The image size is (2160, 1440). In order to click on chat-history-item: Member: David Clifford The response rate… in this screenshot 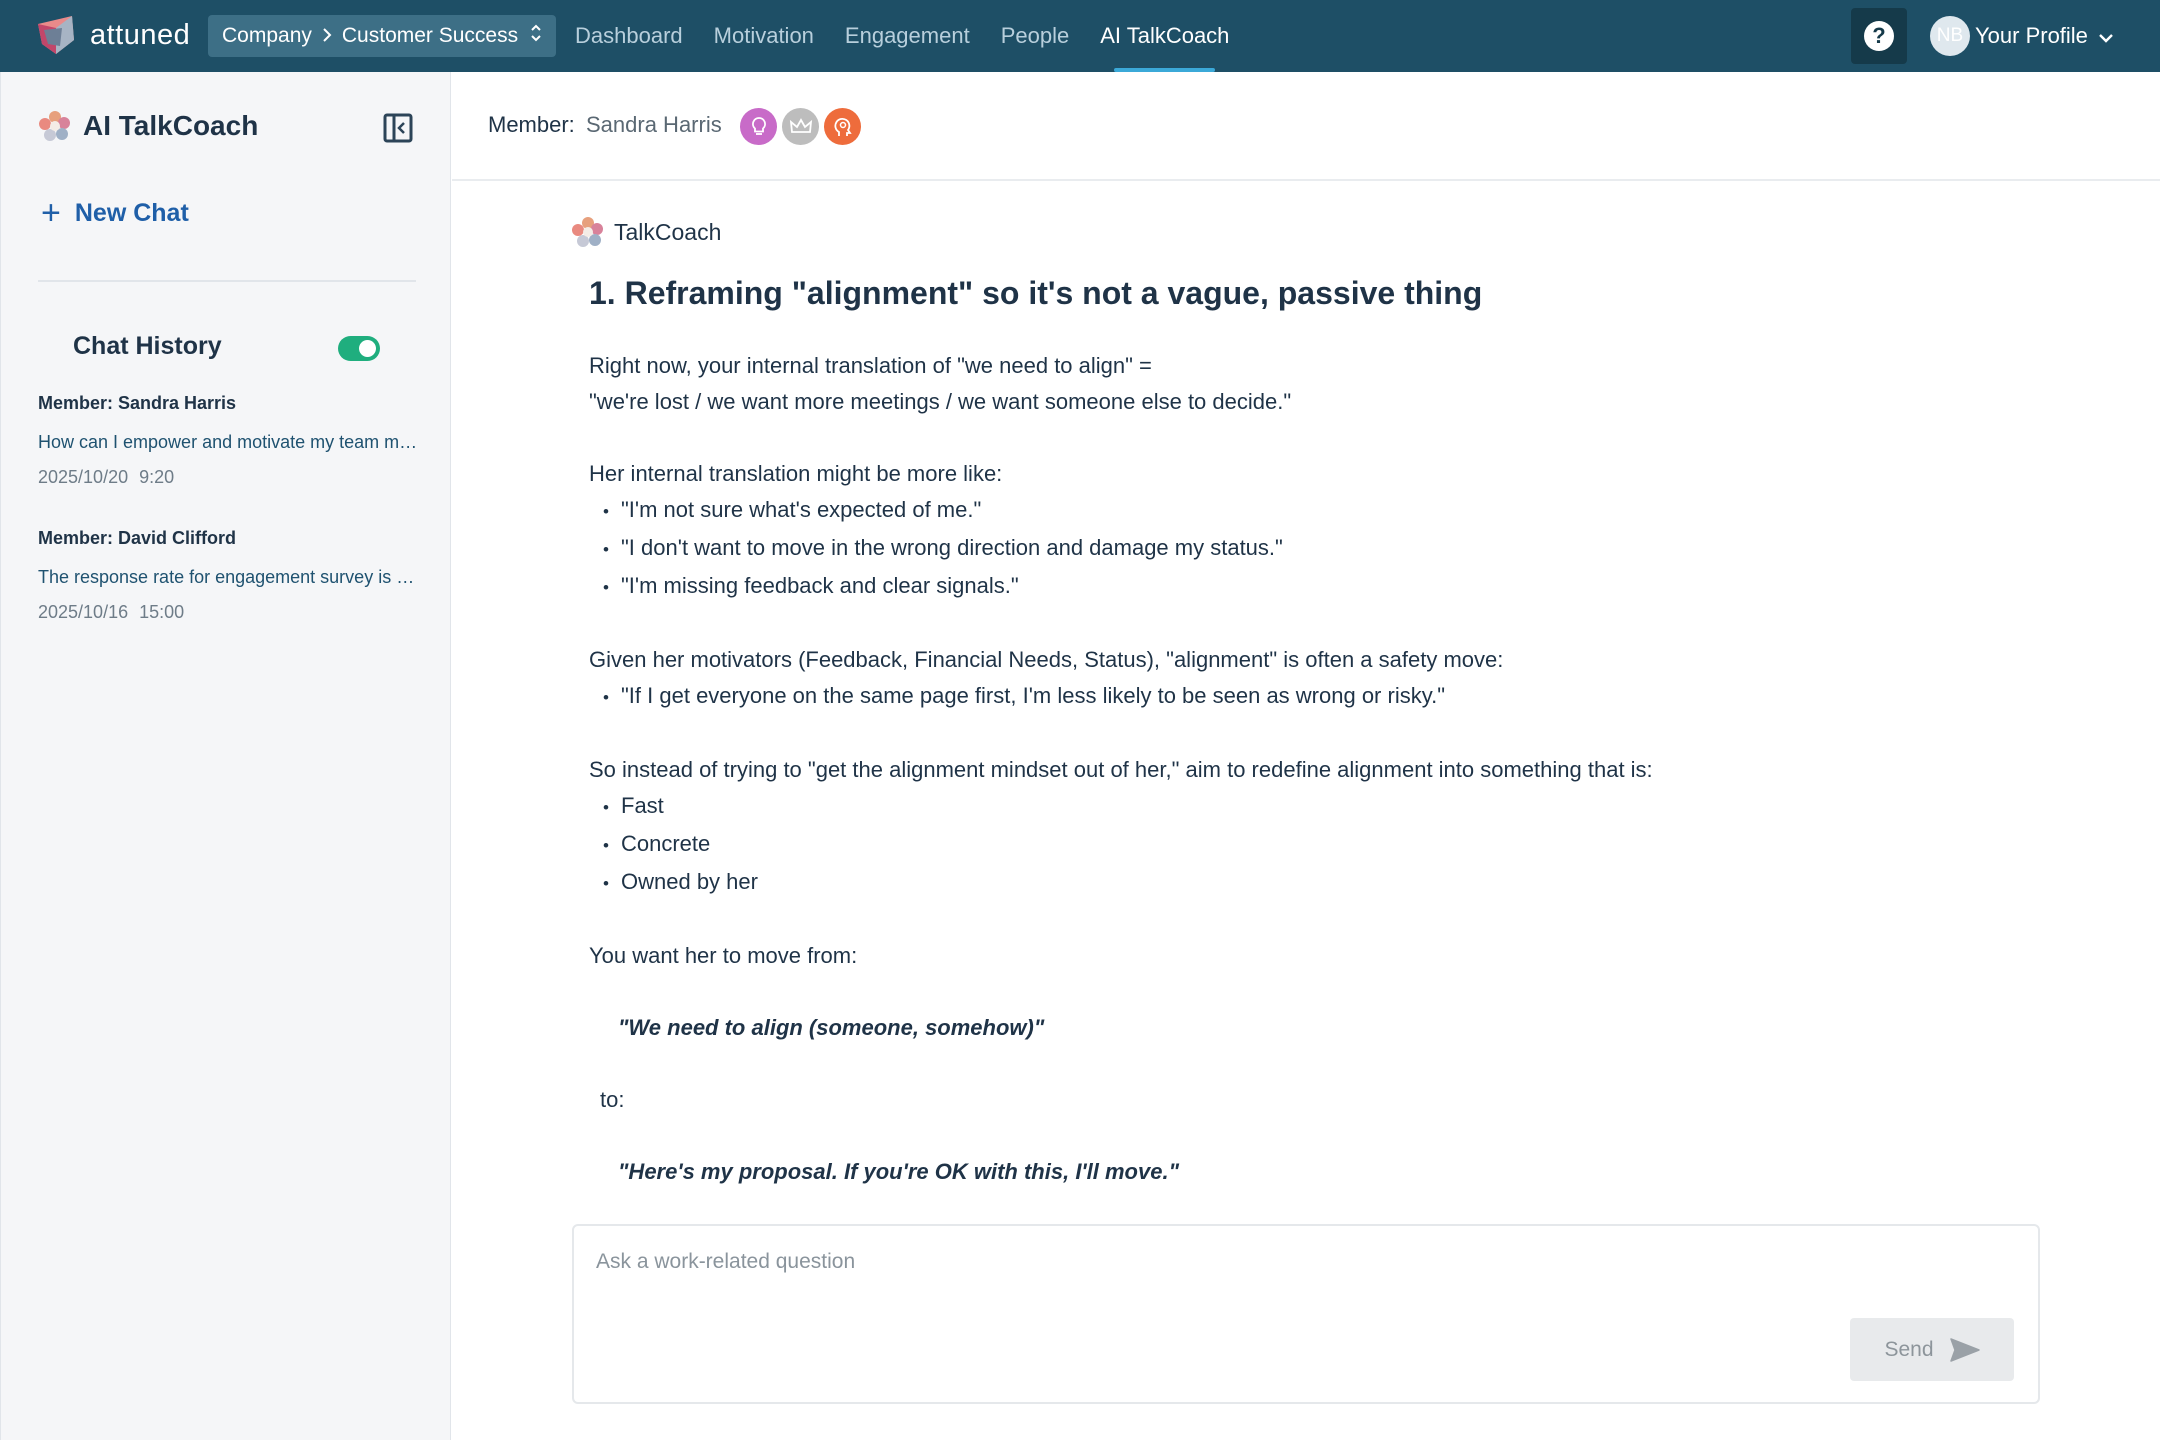, I will do `click(228, 575)`.